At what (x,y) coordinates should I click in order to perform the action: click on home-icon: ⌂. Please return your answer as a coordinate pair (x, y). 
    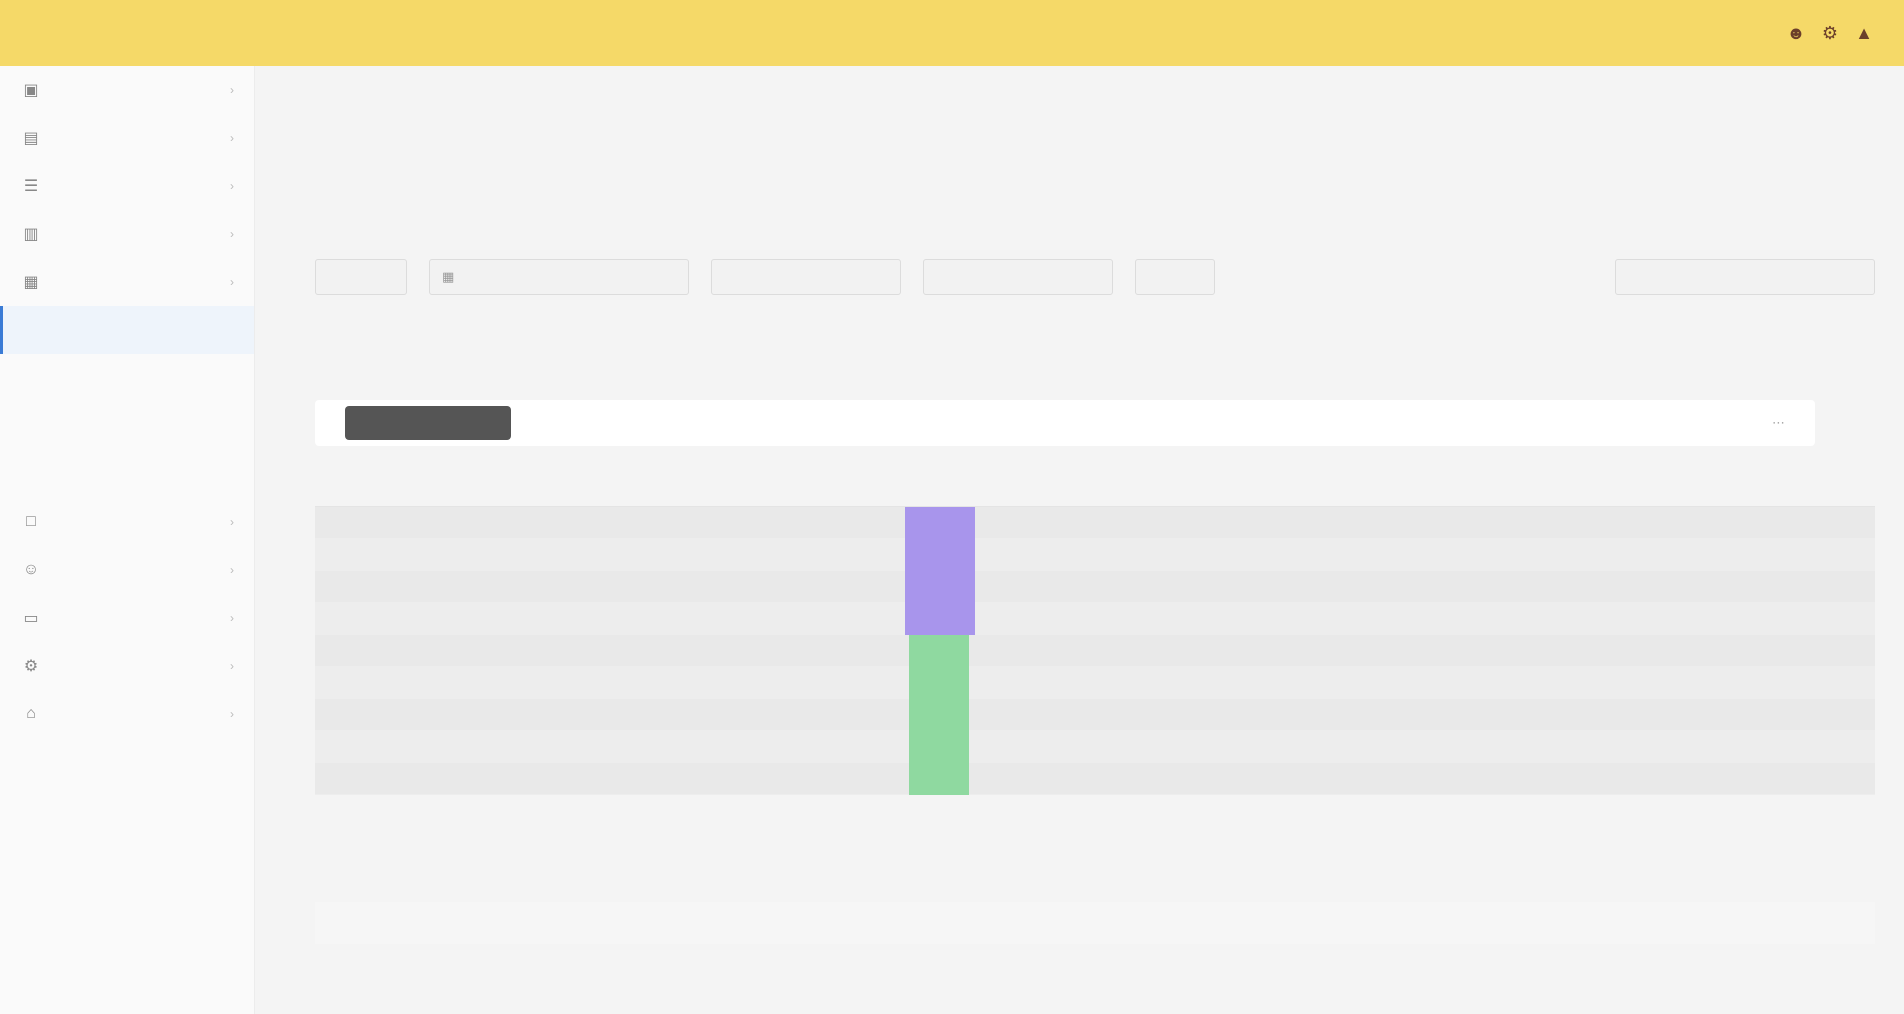
    Looking at the image, I should click on (31, 713).